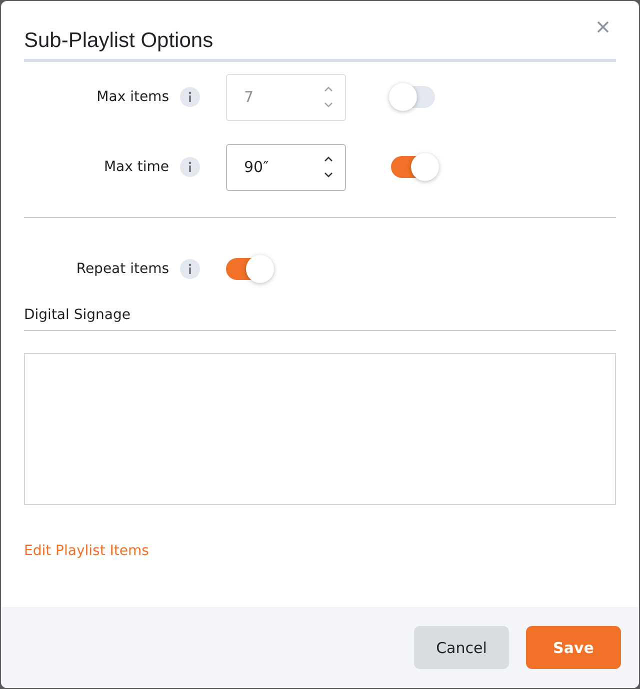 The width and height of the screenshot is (640, 689). Describe the element at coordinates (328, 175) in the screenshot. I see `chevron-down-icon` at that location.